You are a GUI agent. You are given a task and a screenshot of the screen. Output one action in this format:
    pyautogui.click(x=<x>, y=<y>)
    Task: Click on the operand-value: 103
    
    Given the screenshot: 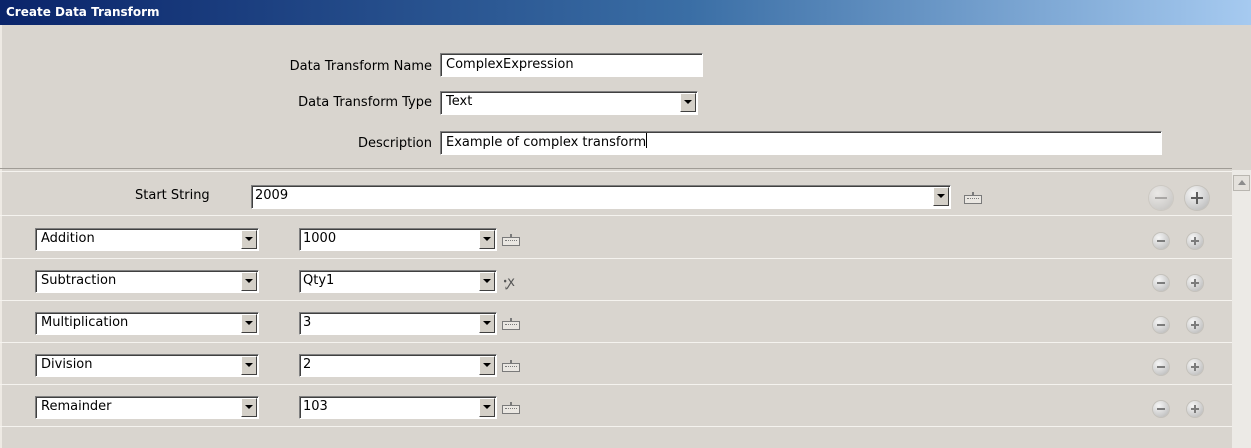 What is the action you would take?
    pyautogui.click(x=315, y=406)
    